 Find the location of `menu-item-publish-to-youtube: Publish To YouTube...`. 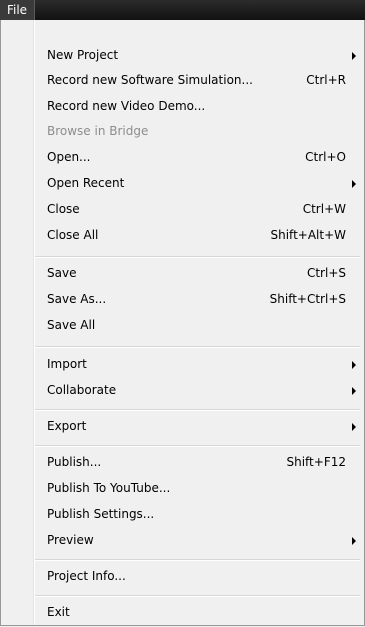

menu-item-publish-to-youtube: Publish To YouTube... is located at coordinates (197, 488).